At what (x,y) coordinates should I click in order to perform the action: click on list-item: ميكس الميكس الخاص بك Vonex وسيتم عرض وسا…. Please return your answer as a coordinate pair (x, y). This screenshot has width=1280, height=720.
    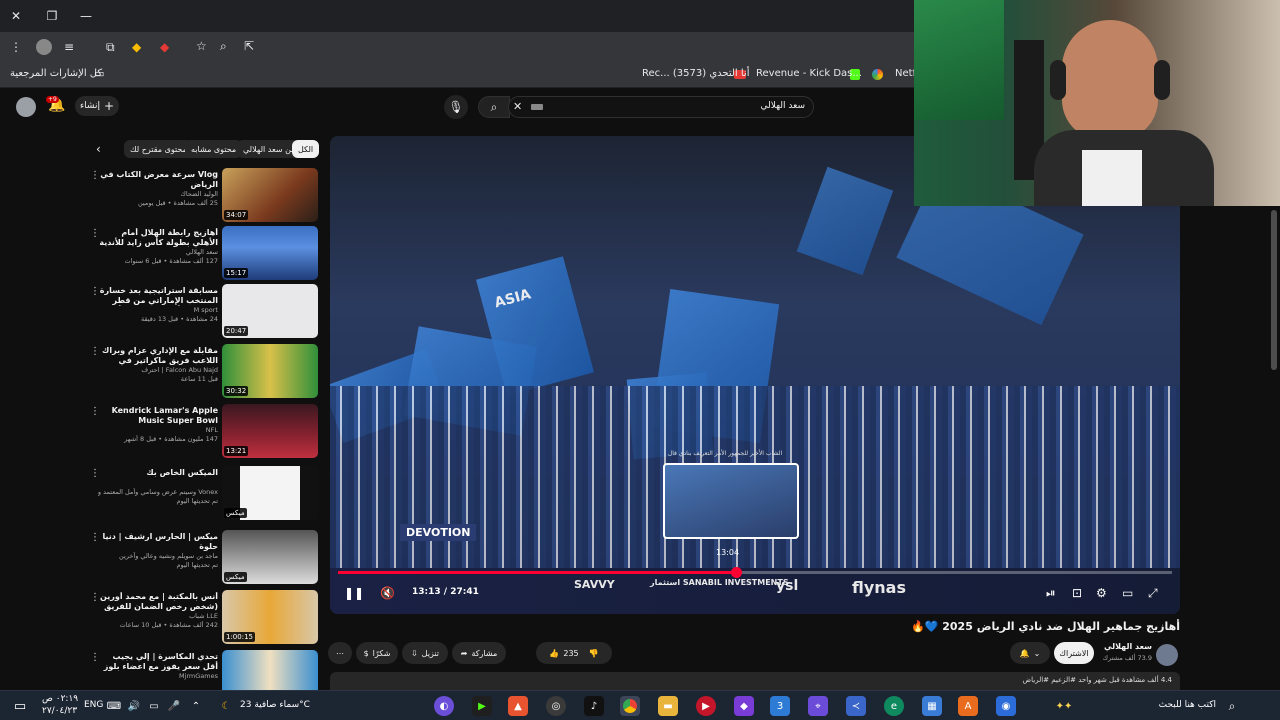
    Looking at the image, I should click on (202, 494).